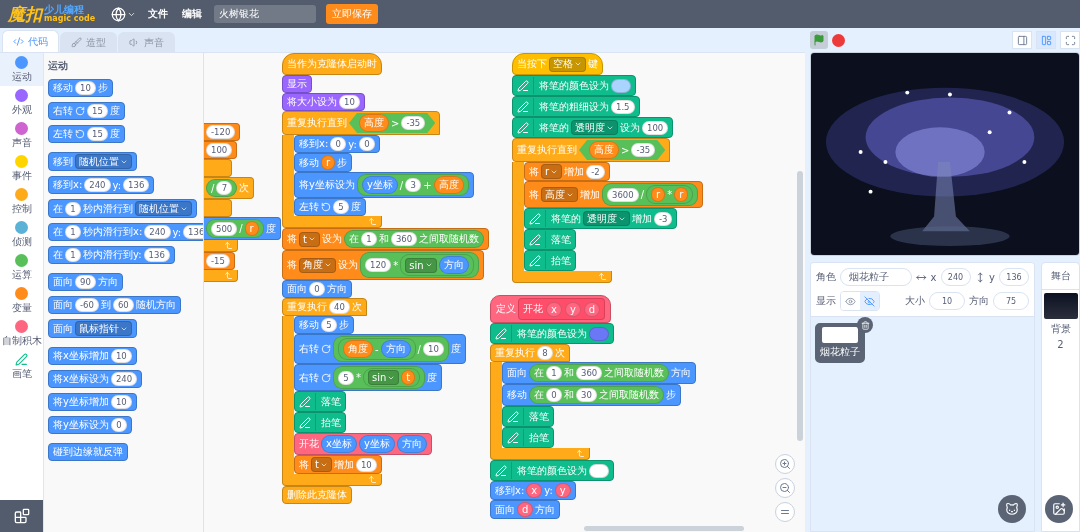  What do you see at coordinates (785, 512) in the screenshot?
I see `reset-zoom-button` at bounding box center [785, 512].